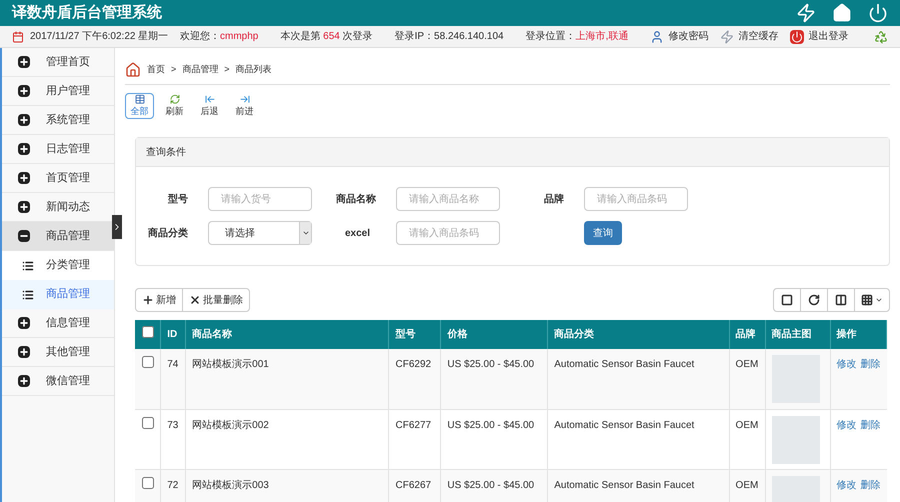 The image size is (900, 502). Describe the element at coordinates (173, 439) in the screenshot. I see `table-cell: 73` at that location.